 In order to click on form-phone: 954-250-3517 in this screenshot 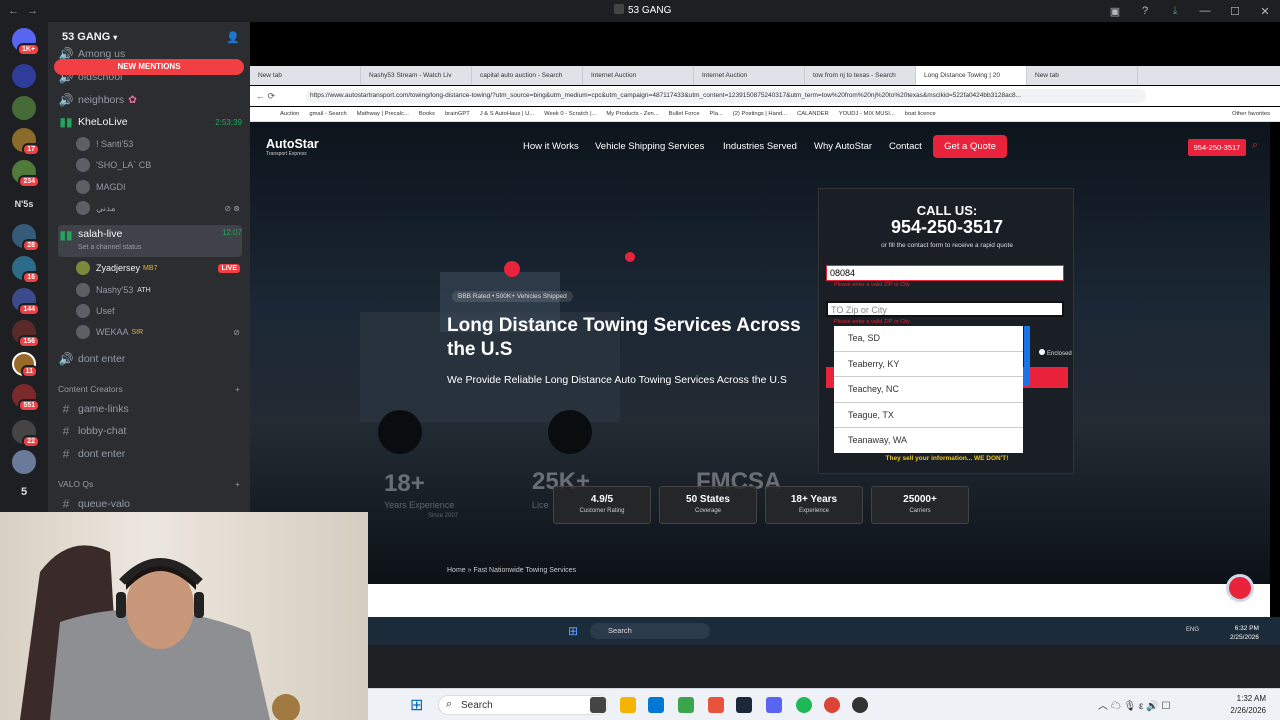, I will do `click(947, 227)`.